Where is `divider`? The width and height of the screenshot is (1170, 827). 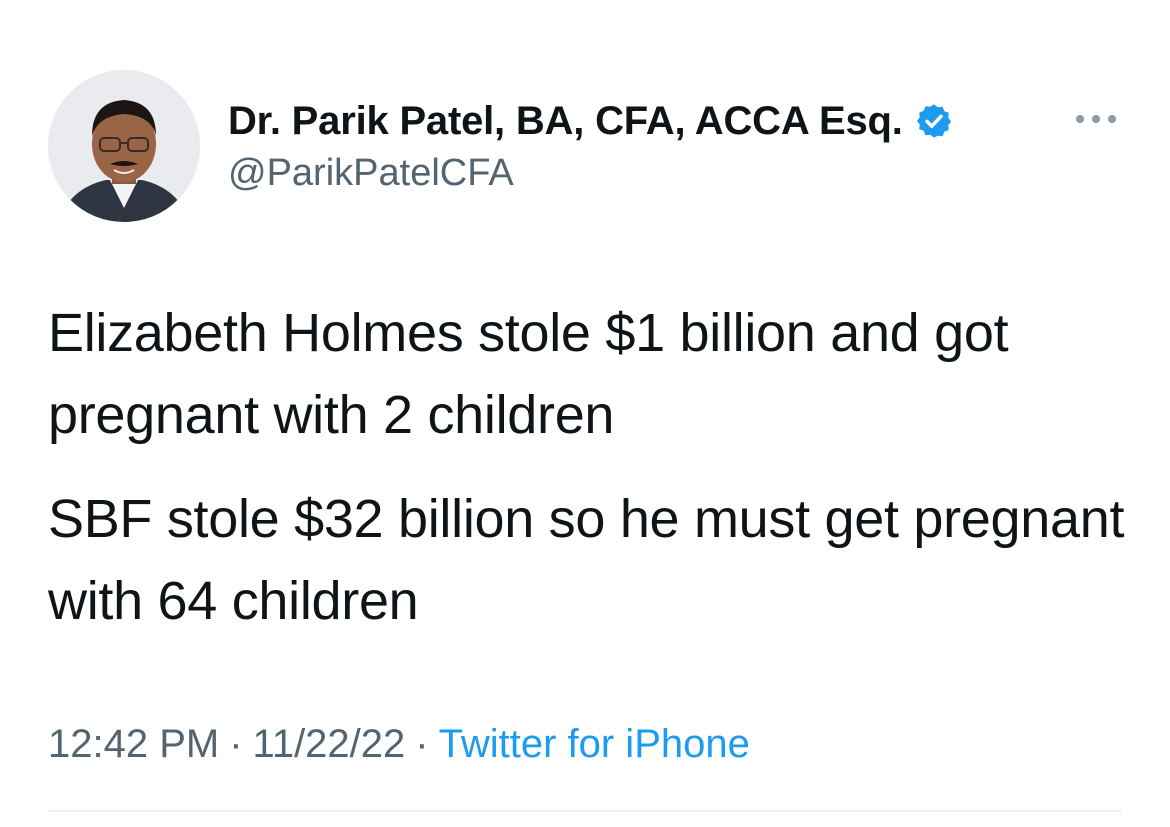
divider is located at coordinates (585, 811).